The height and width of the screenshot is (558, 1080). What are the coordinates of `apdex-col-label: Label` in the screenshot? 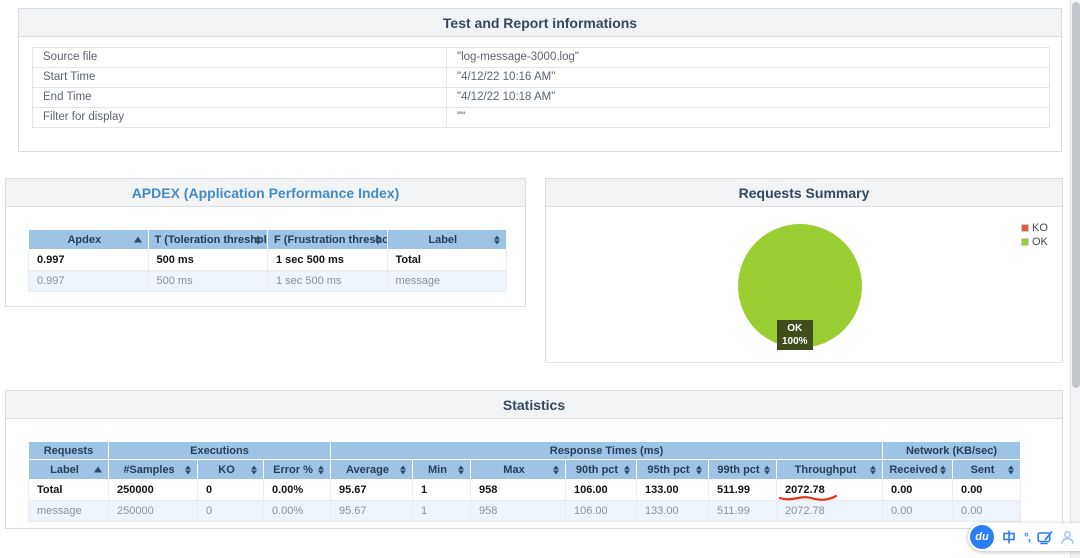 It's located at (446, 239).